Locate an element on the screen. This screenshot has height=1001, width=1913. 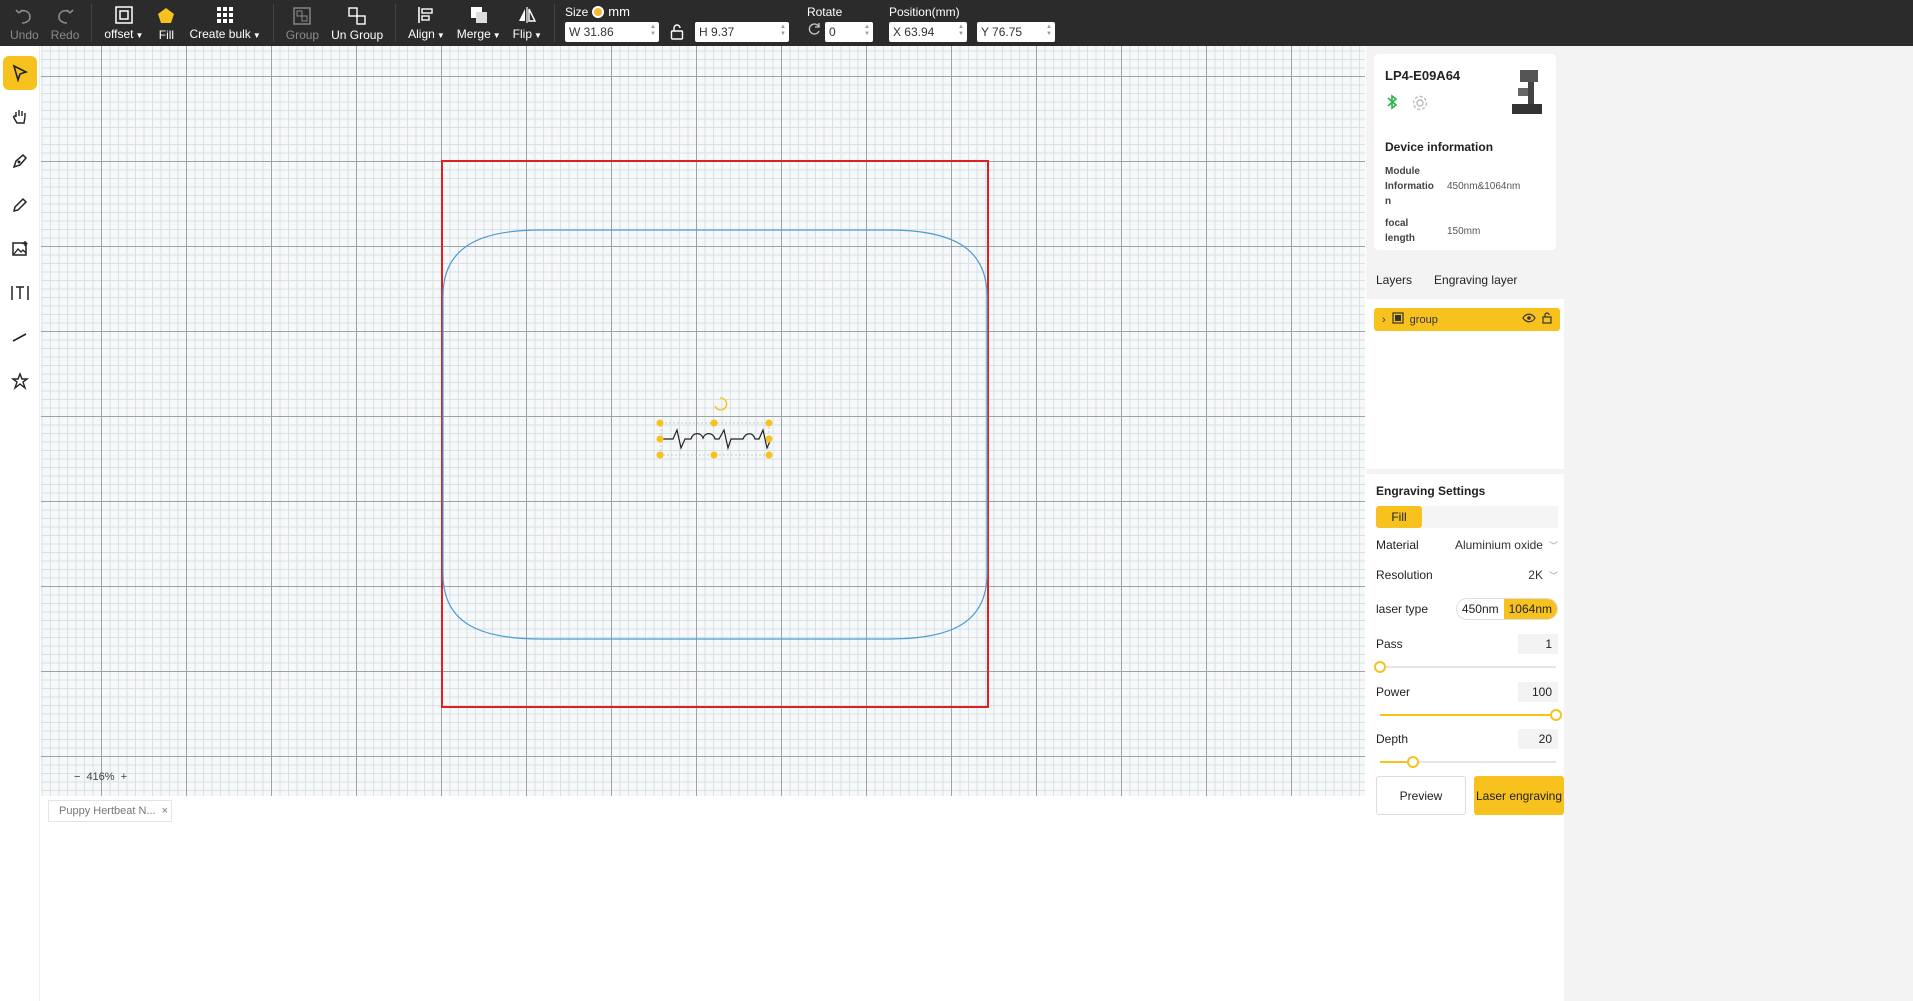
pencil-tool is located at coordinates (20, 205).